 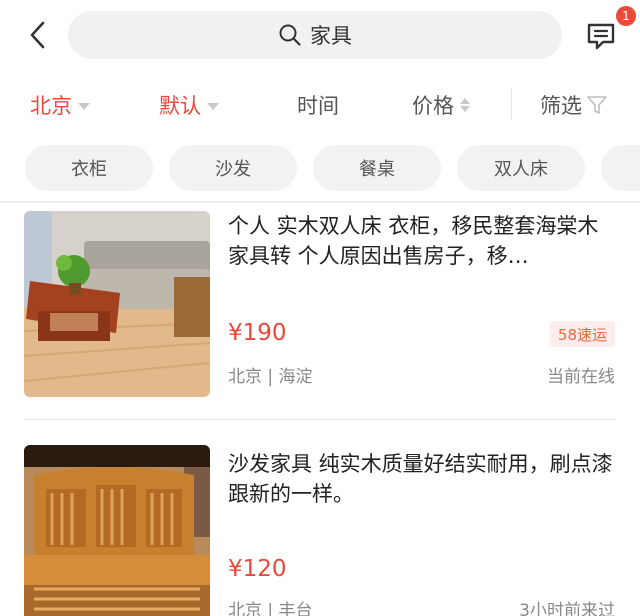 I want to click on search-bar: 家具, so click(x=315, y=35).